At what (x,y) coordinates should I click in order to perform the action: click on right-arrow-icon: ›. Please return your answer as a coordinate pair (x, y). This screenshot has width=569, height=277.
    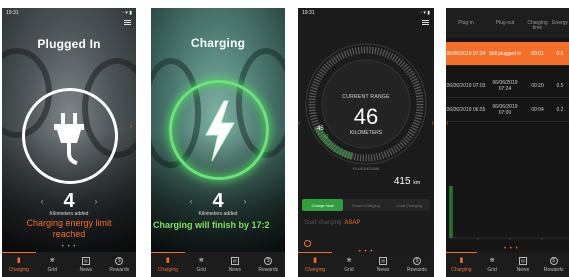
    Looking at the image, I should click on (433, 123).